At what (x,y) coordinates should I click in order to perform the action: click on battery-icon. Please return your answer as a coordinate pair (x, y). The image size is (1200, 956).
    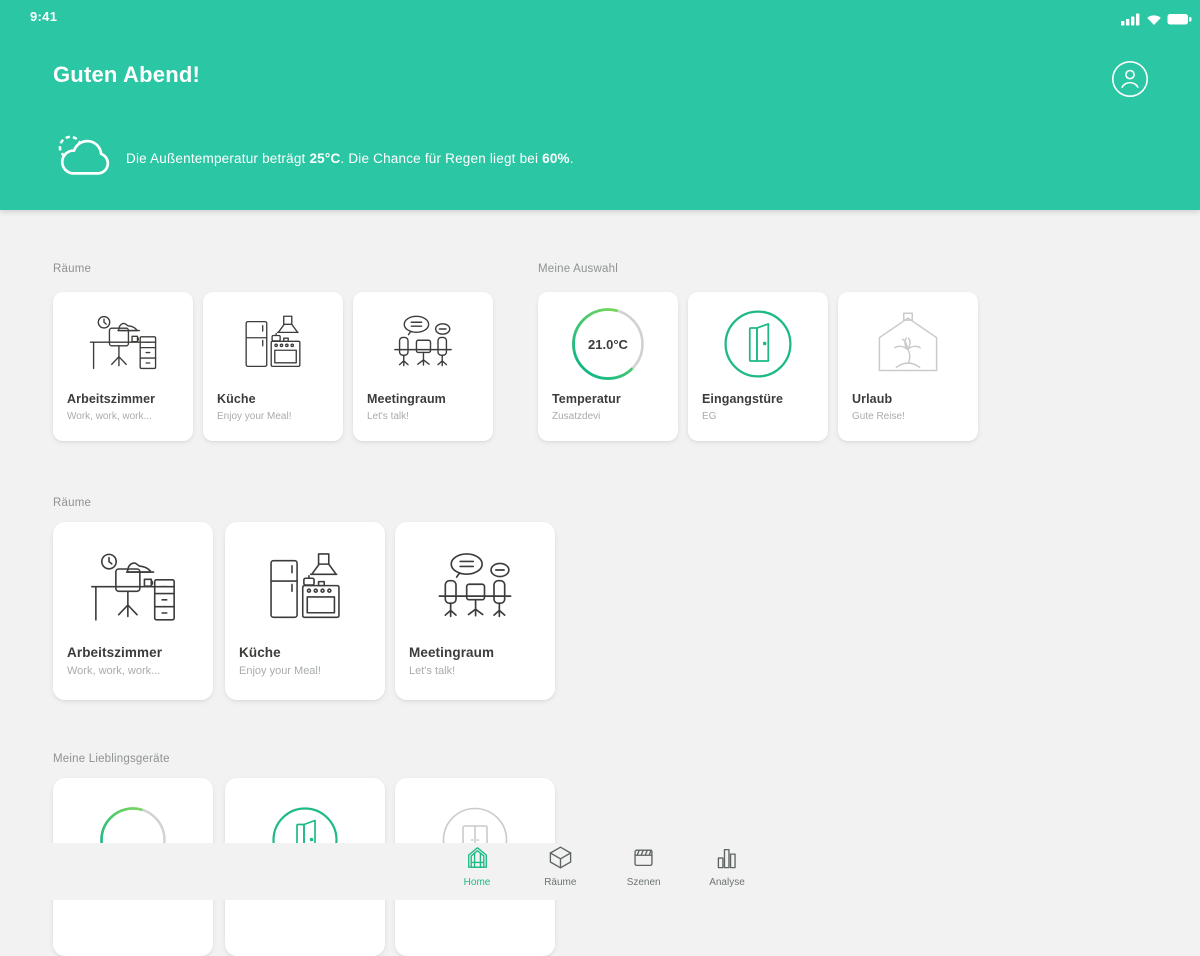
    Looking at the image, I should click on (1179, 22).